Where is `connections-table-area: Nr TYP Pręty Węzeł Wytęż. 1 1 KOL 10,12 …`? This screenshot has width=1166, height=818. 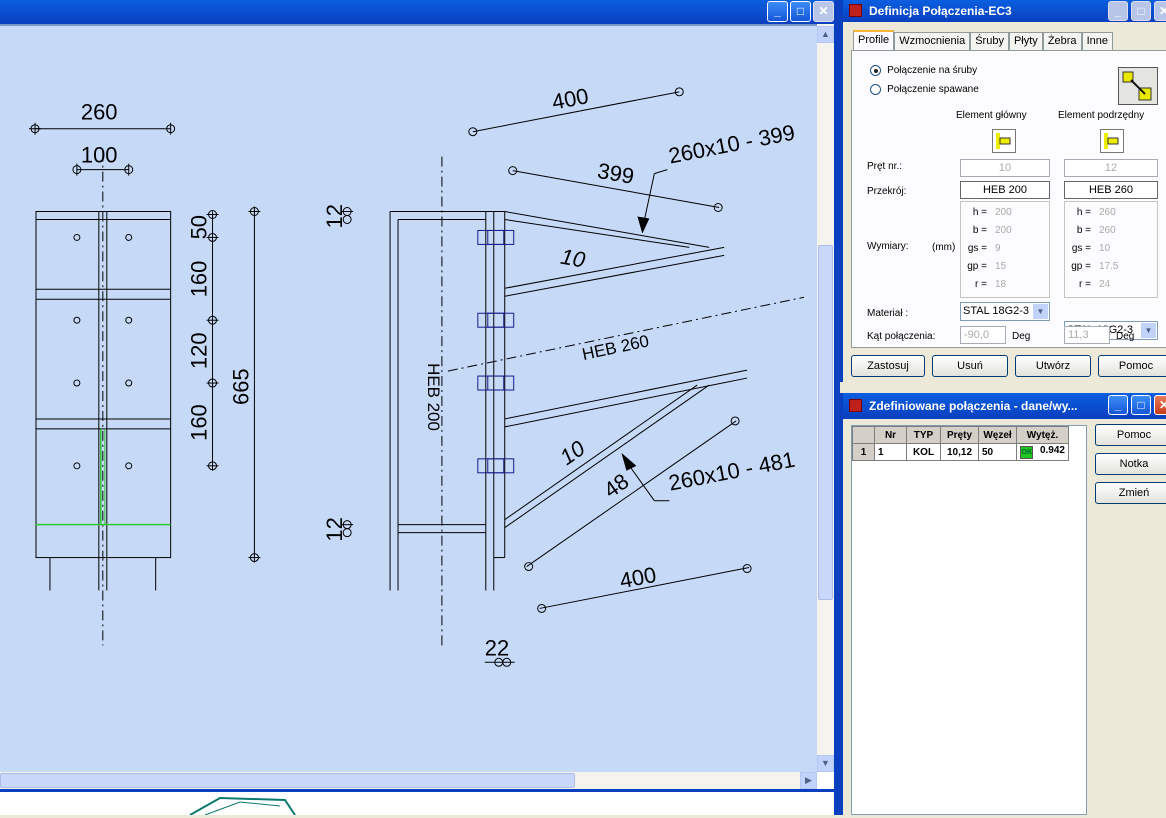
connections-table-area: Nr TYP Pręty Węzeł Wytęż. 1 1 KOL 10,12 … is located at coordinates (969, 620).